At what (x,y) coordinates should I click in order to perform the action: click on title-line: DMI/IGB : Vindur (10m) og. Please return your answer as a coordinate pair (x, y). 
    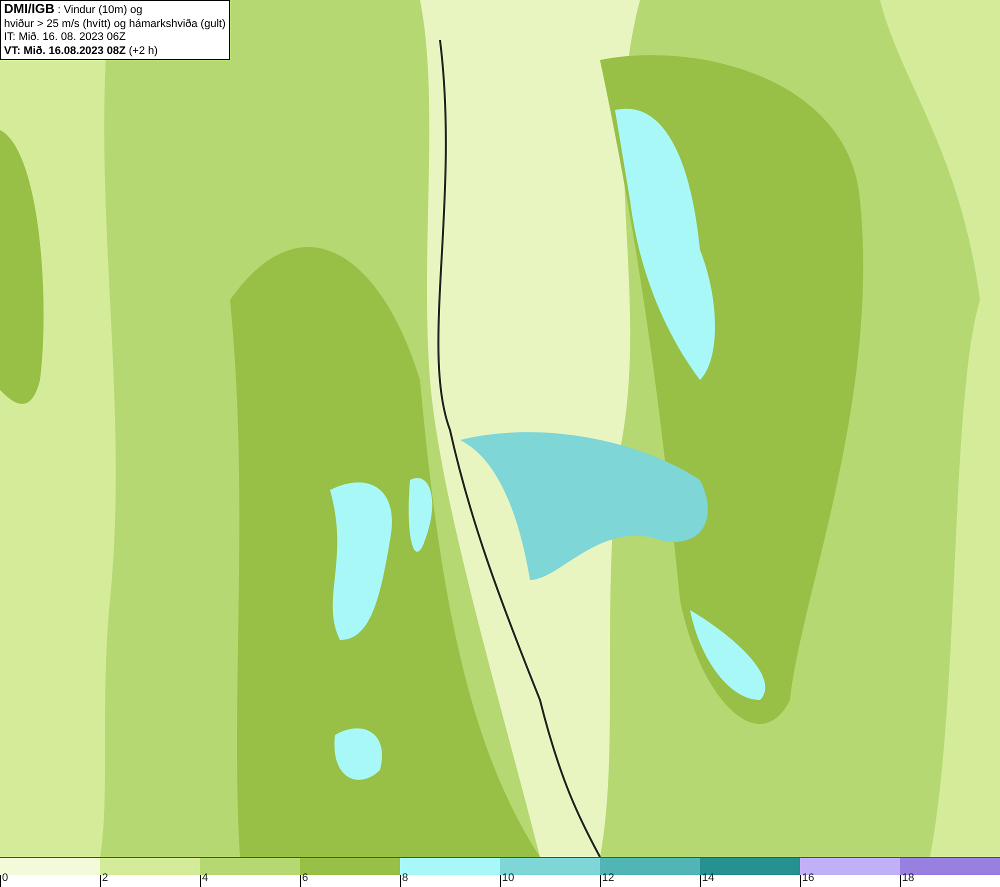
    Looking at the image, I should click on (74, 10).